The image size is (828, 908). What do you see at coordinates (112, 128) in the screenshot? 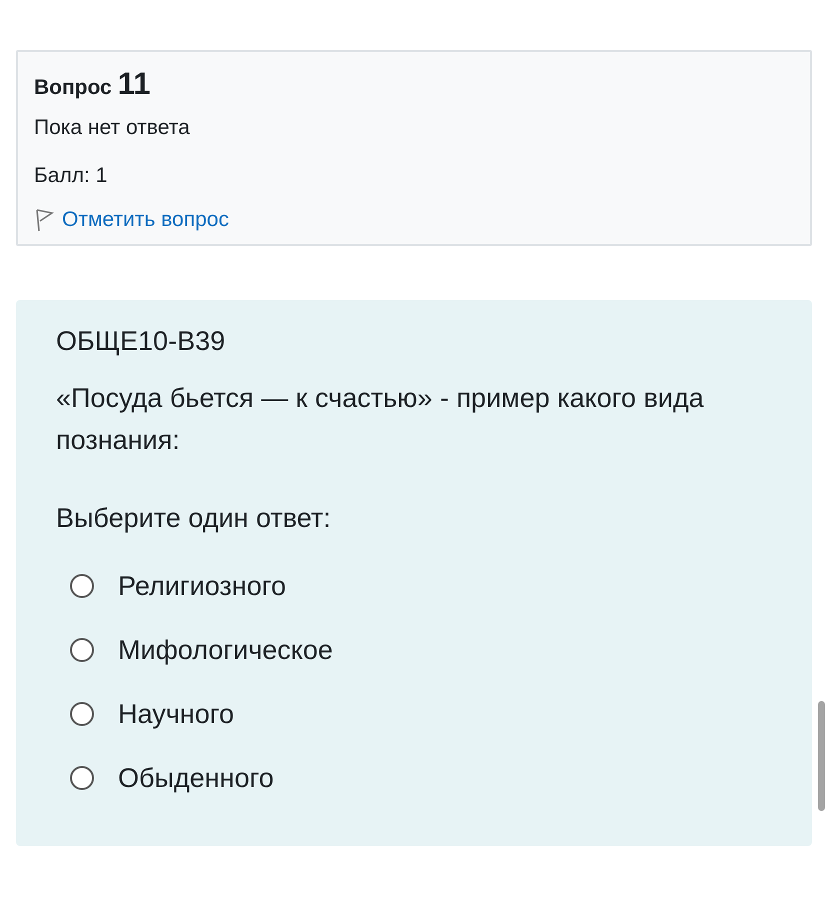
I see `answer-status: Пока нет ответа` at bounding box center [112, 128].